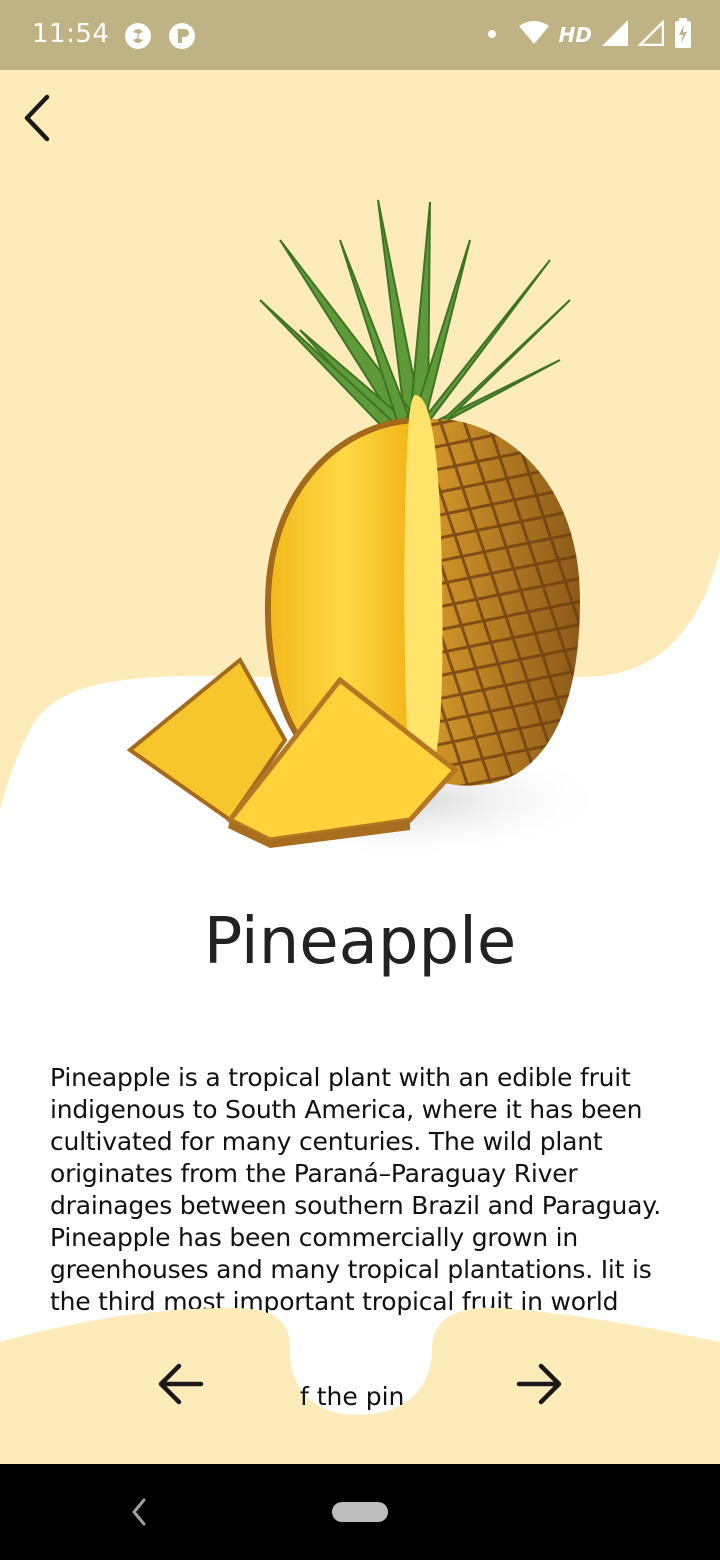 The width and height of the screenshot is (720, 1560). I want to click on next-fruit-button, so click(540, 1384).